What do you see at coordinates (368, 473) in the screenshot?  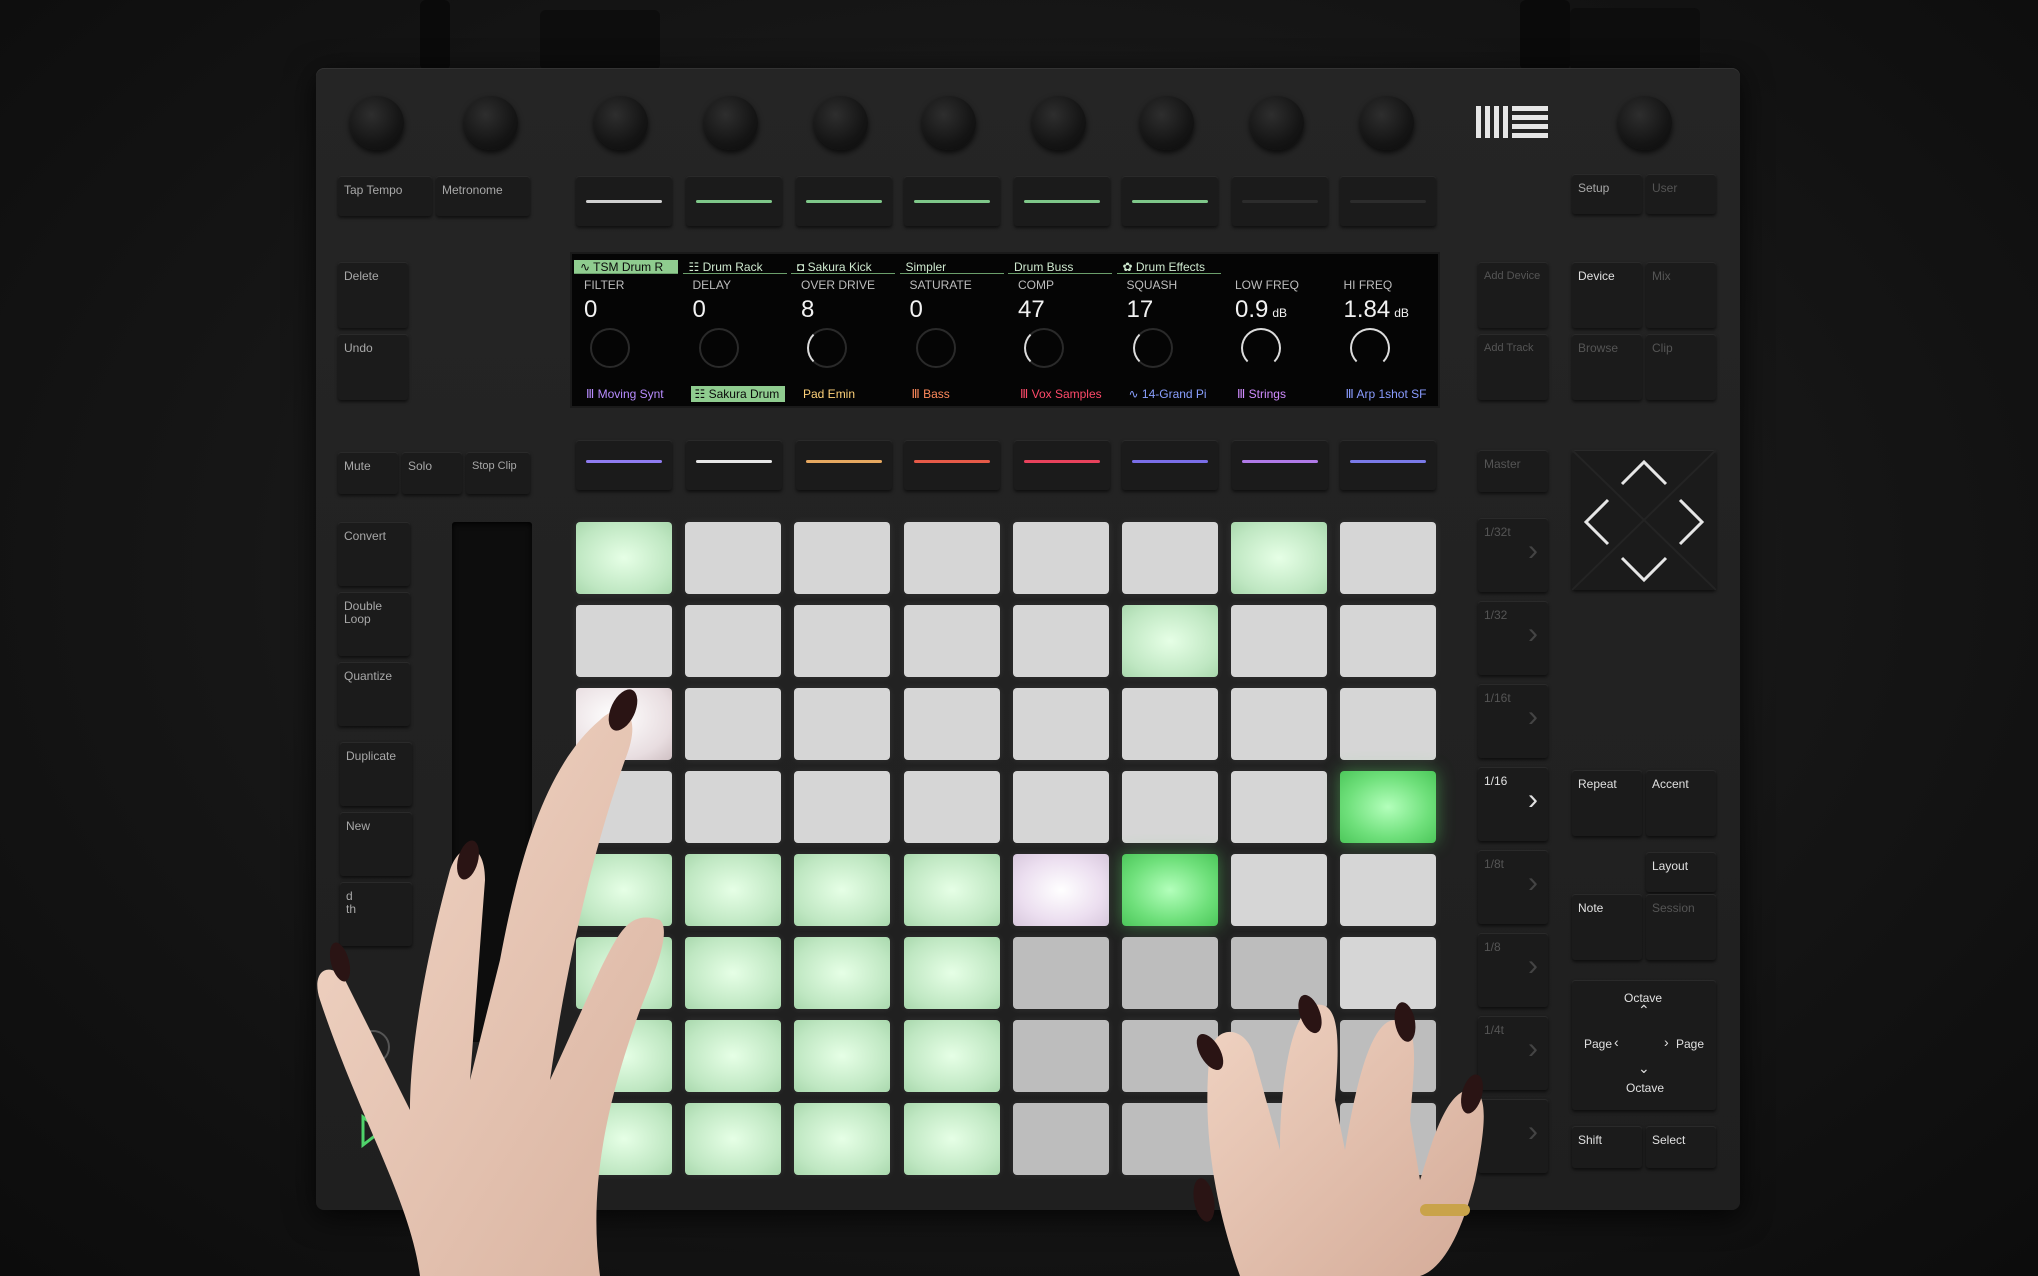 I see `mute-button: Mute` at bounding box center [368, 473].